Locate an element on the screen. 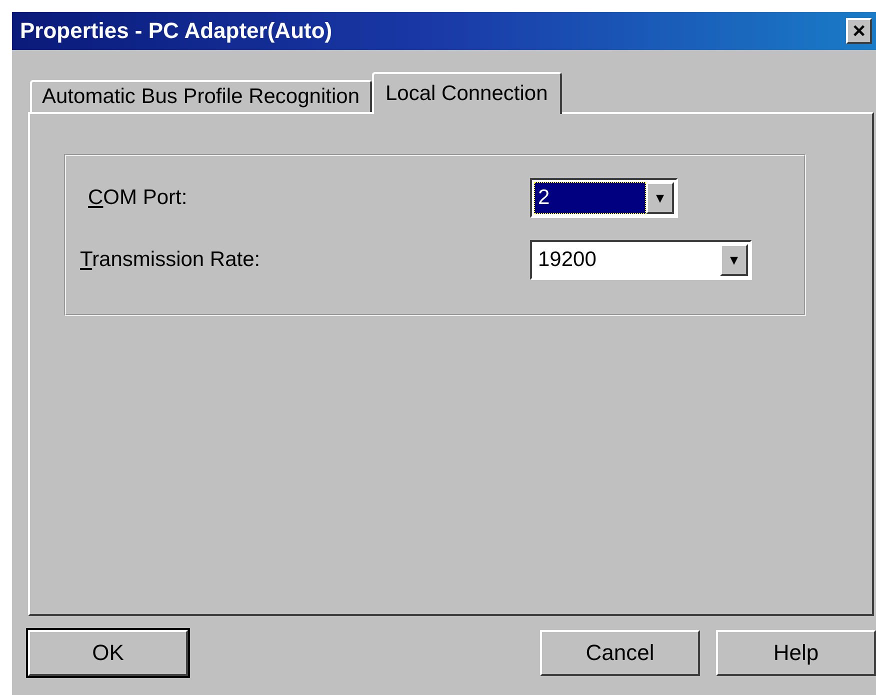 This screenshot has height=695, width=876. dialog-button: Help is located at coordinates (796, 653).